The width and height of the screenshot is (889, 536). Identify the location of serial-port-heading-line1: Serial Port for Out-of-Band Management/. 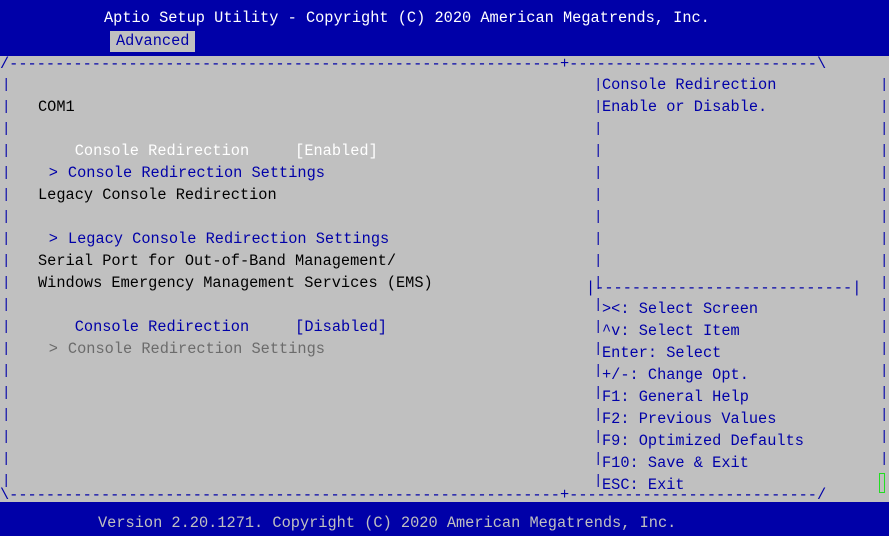
(217, 261).